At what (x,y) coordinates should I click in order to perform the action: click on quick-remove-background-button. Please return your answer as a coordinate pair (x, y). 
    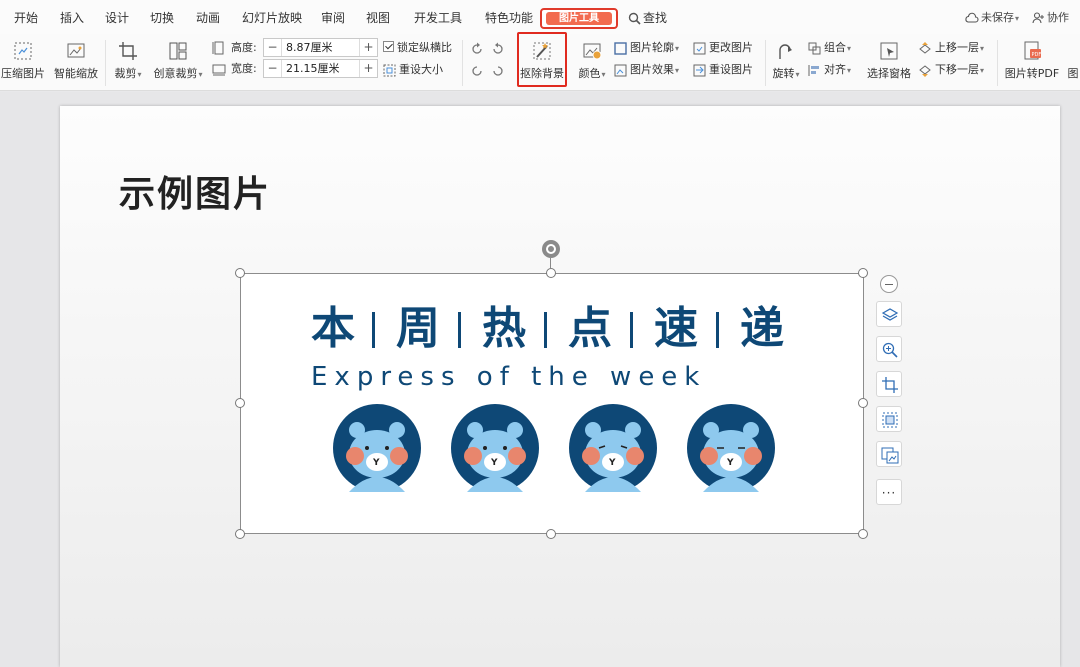
    Looking at the image, I should click on (889, 419).